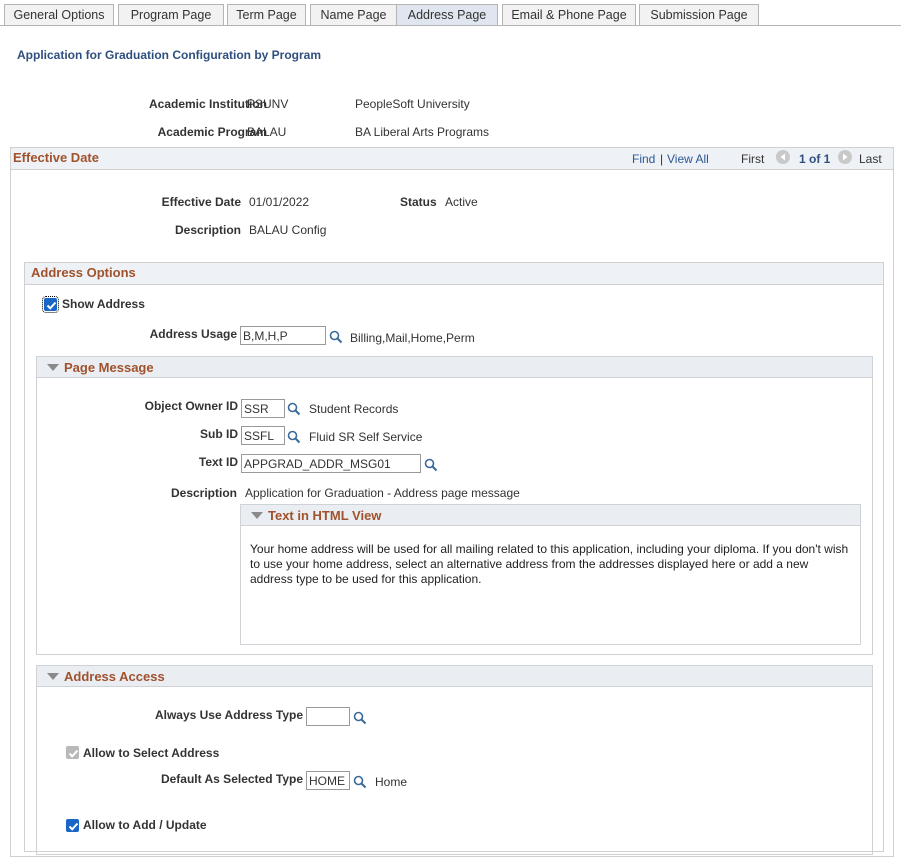 The image size is (901, 857). What do you see at coordinates (454, 676) in the screenshot?
I see `address-access-header: Address Access` at bounding box center [454, 676].